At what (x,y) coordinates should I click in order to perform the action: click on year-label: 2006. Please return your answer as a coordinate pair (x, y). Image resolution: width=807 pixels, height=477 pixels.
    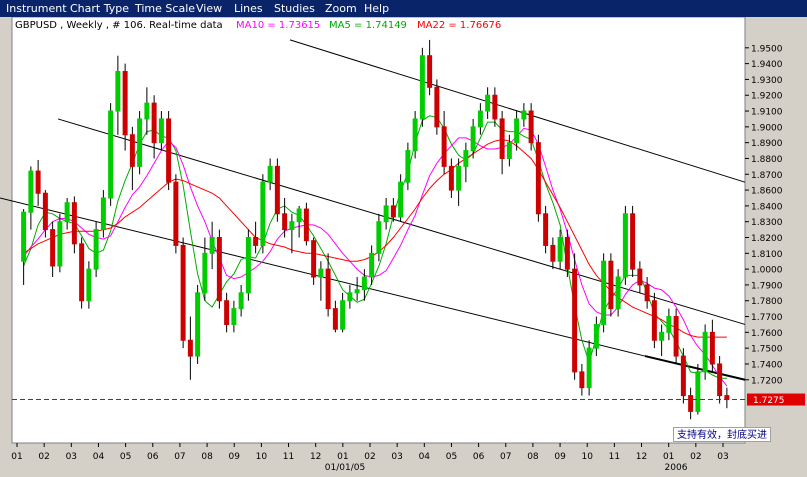
    Looking at the image, I should click on (676, 468).